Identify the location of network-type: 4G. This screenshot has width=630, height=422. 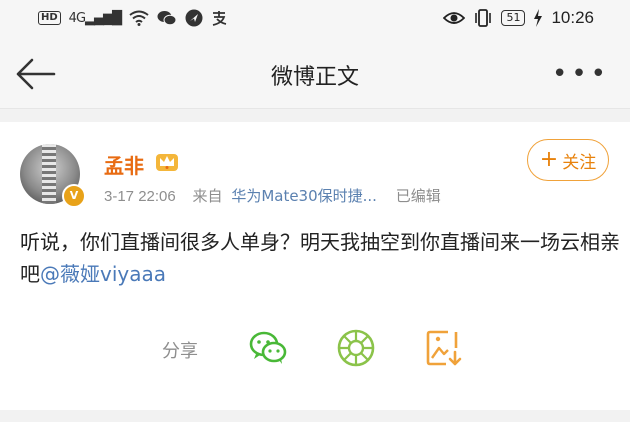
(77, 18).